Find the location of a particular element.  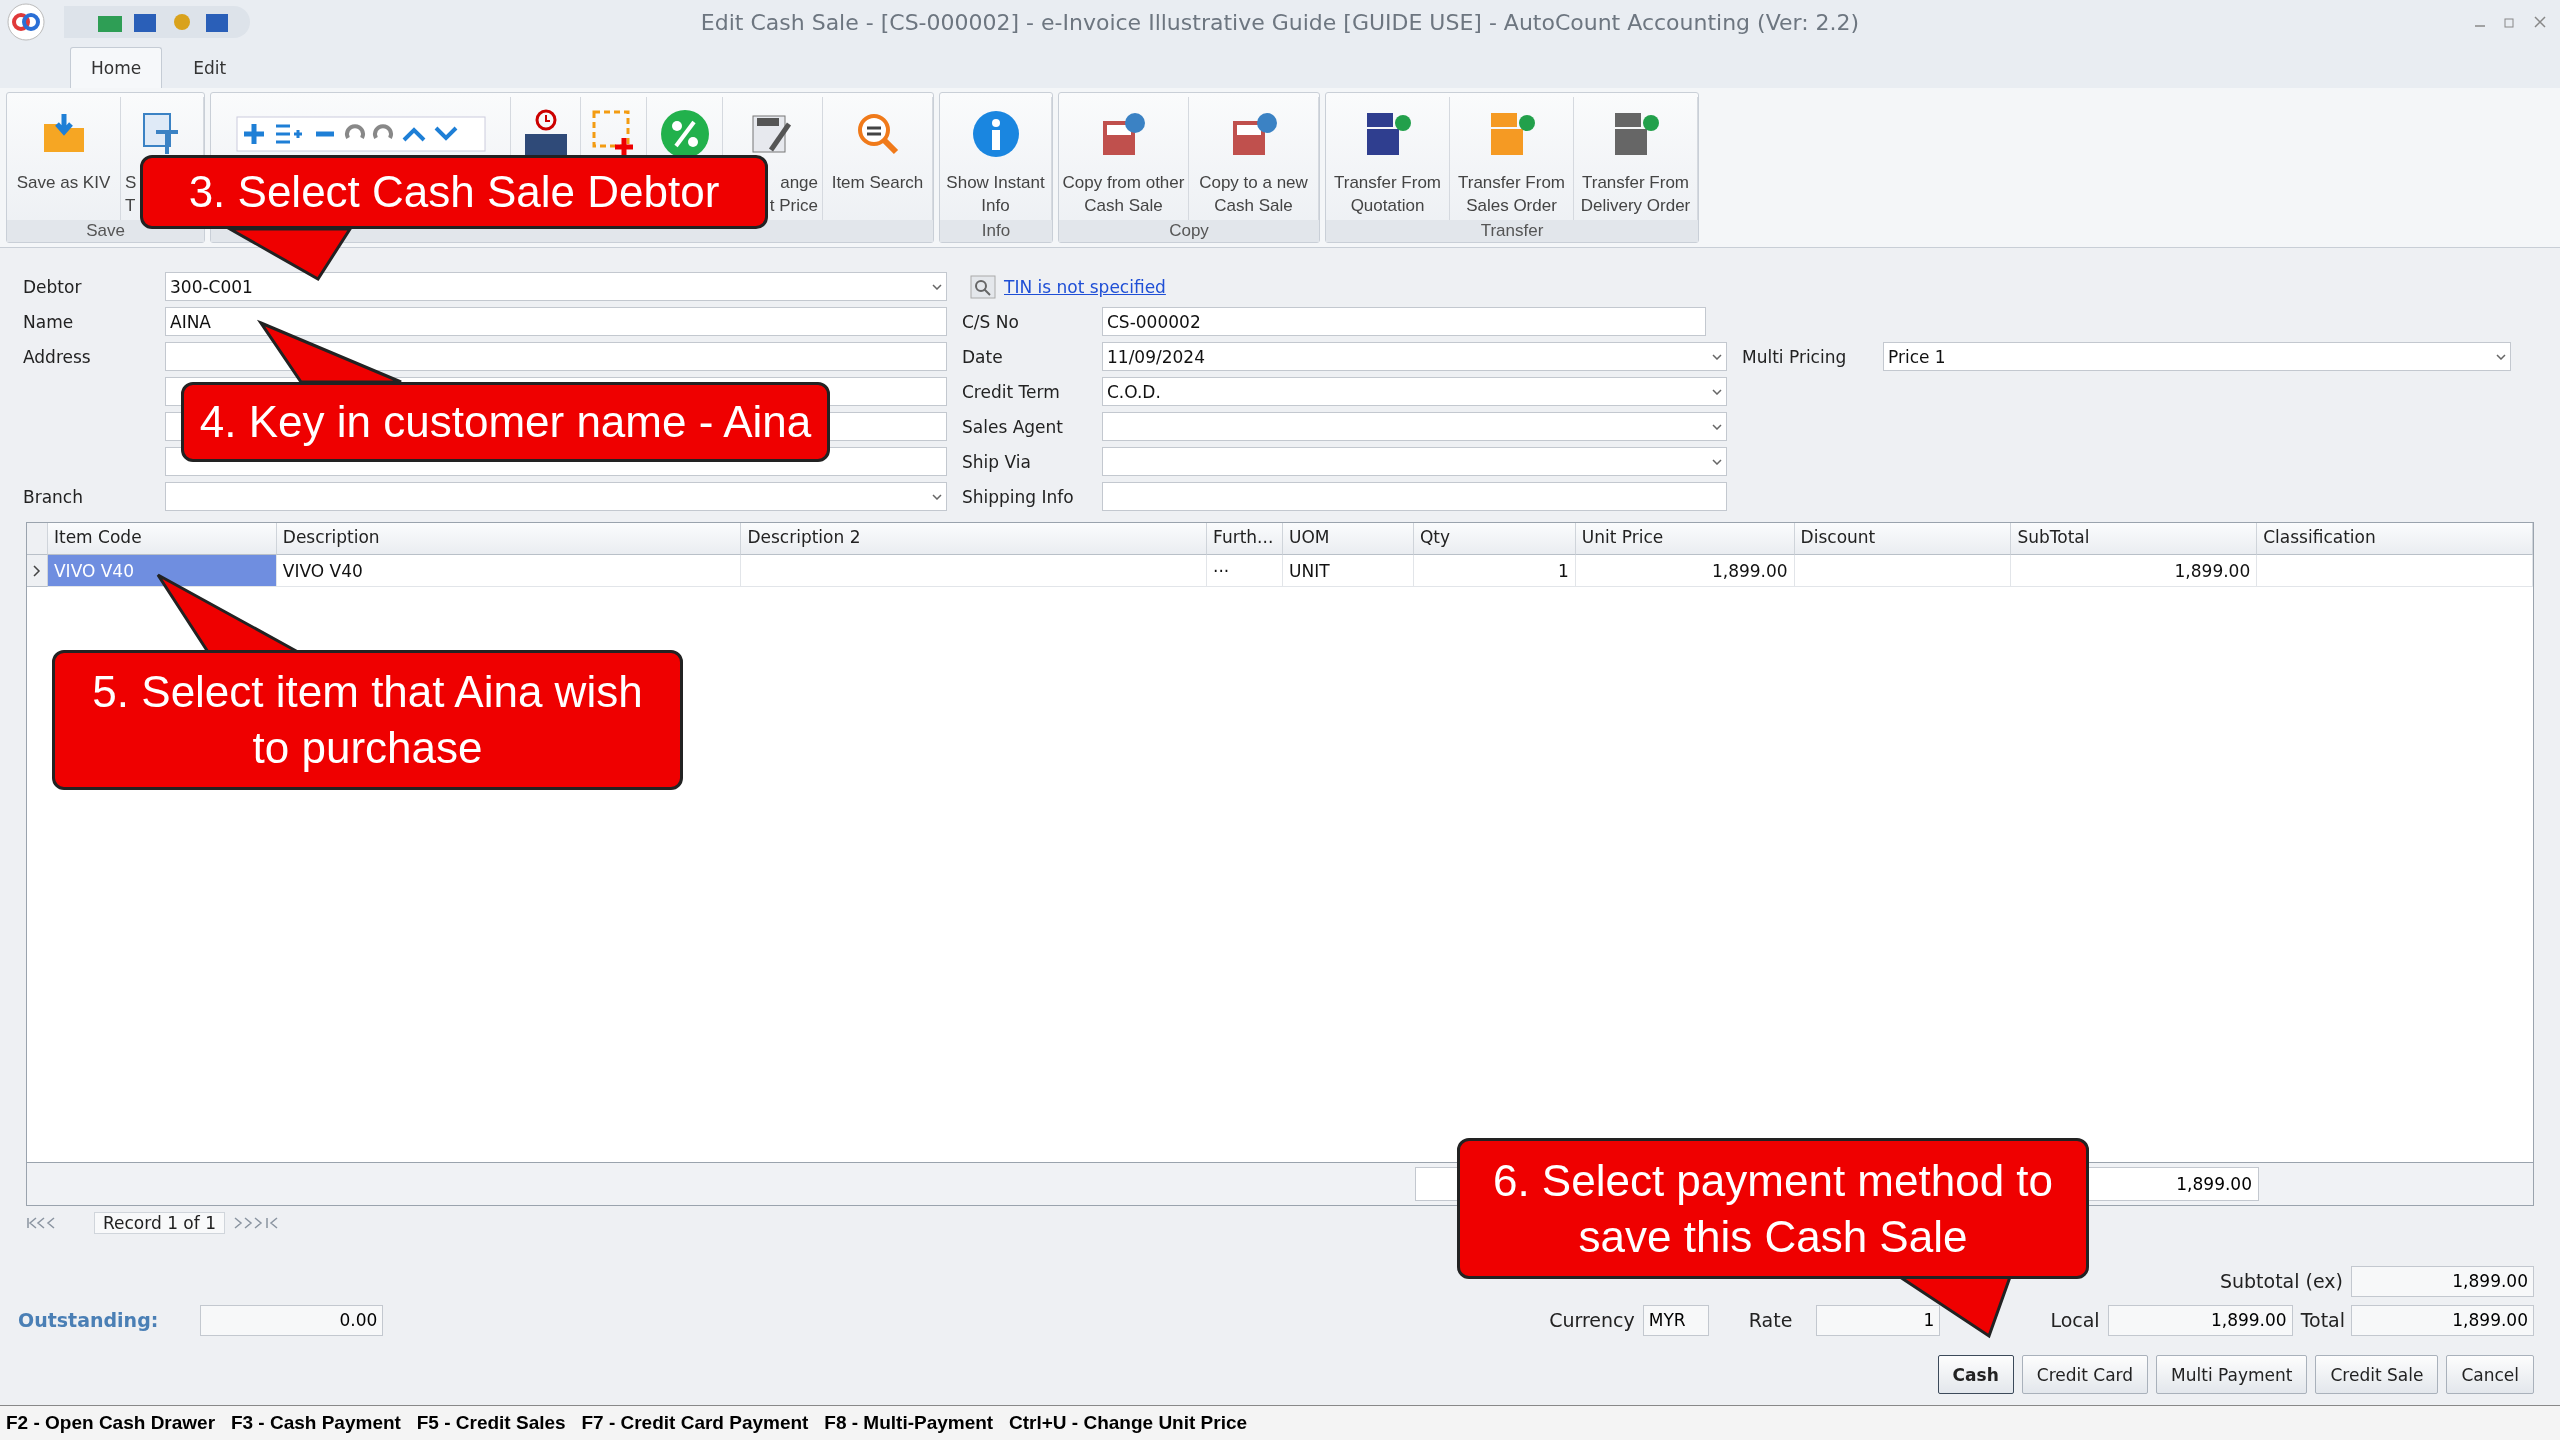

column-header: Discount is located at coordinates (1903, 539).